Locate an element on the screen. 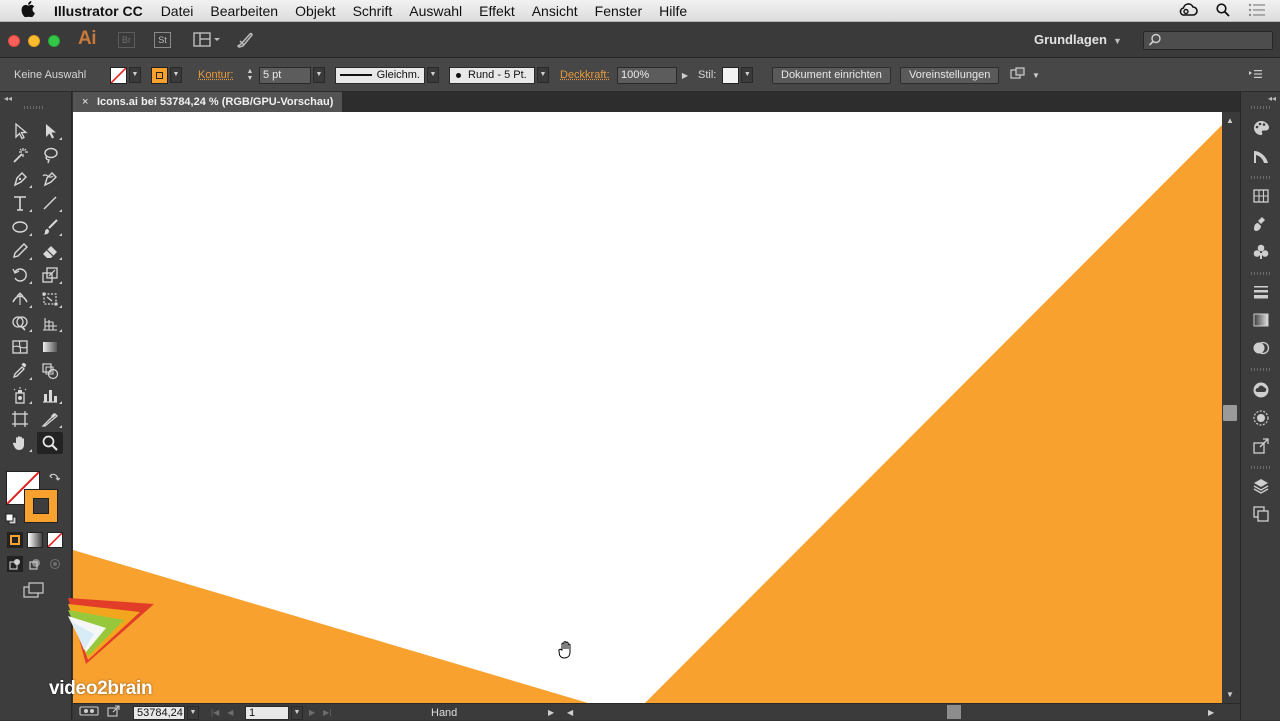  stroke-weight-field: 5 pt is located at coordinates (285, 75).